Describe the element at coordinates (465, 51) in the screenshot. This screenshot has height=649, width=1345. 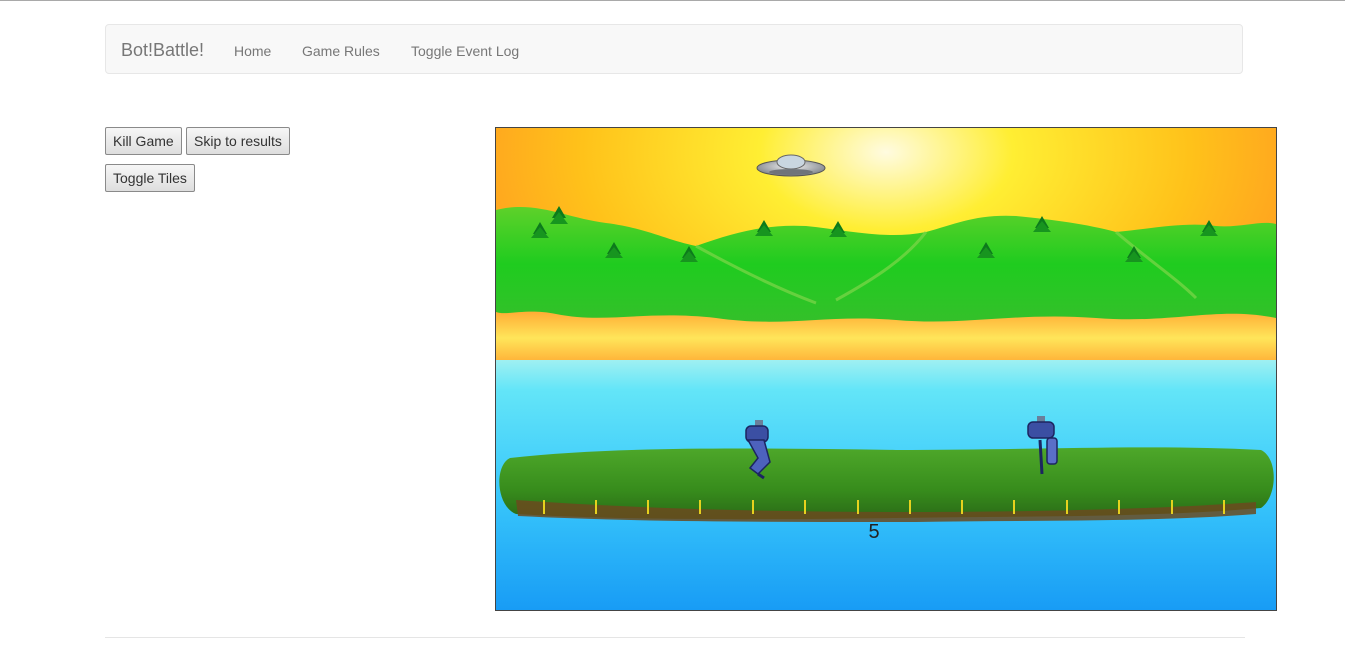
I see `nav-toggle-event-log: Toggle Event Log` at that location.